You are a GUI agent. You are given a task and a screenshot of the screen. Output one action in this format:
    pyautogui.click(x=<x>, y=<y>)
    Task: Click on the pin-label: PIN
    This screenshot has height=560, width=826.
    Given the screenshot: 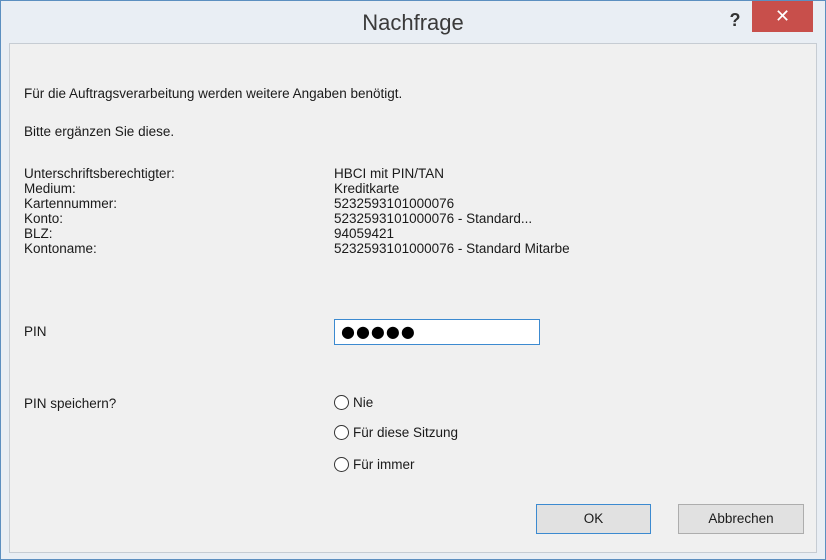 What is the action you would take?
    pyautogui.click(x=35, y=331)
    